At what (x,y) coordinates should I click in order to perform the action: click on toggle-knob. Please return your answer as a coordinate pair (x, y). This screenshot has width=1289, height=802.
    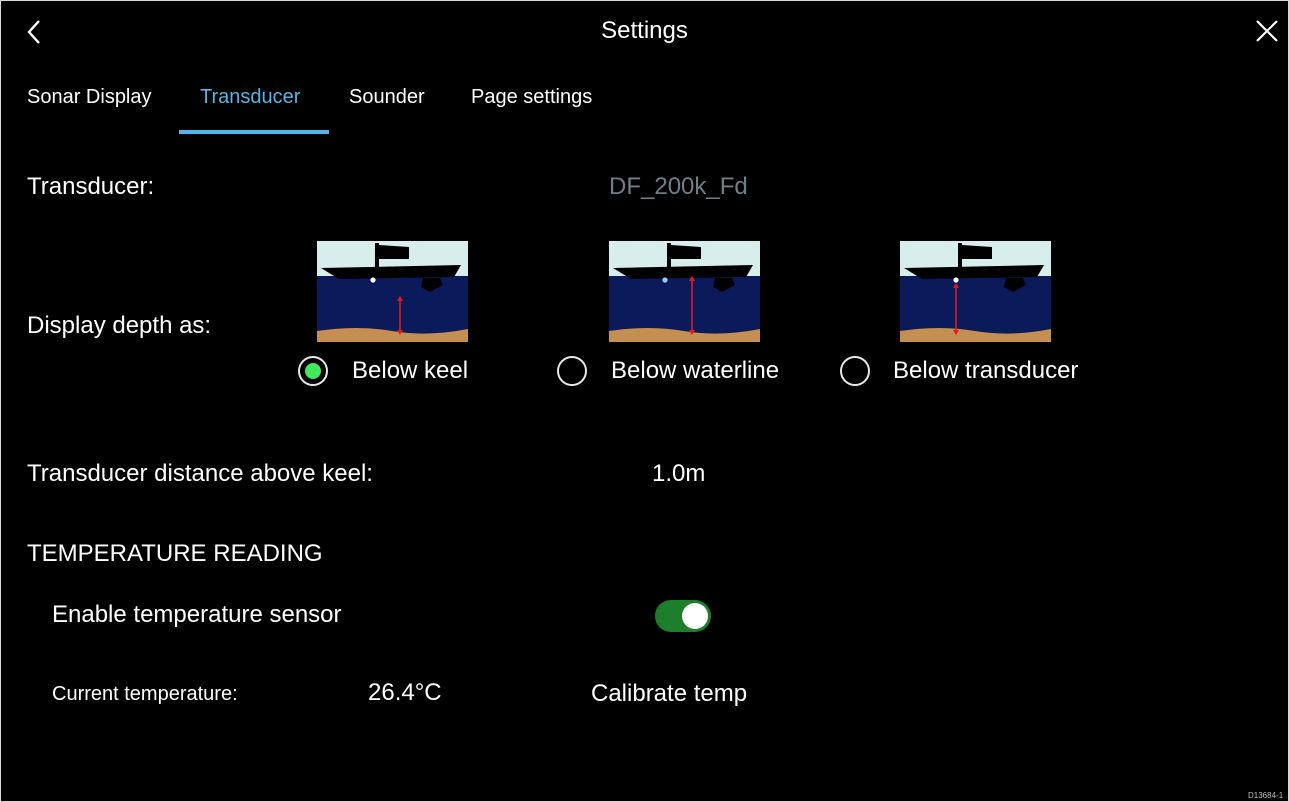
    Looking at the image, I should click on (695, 616).